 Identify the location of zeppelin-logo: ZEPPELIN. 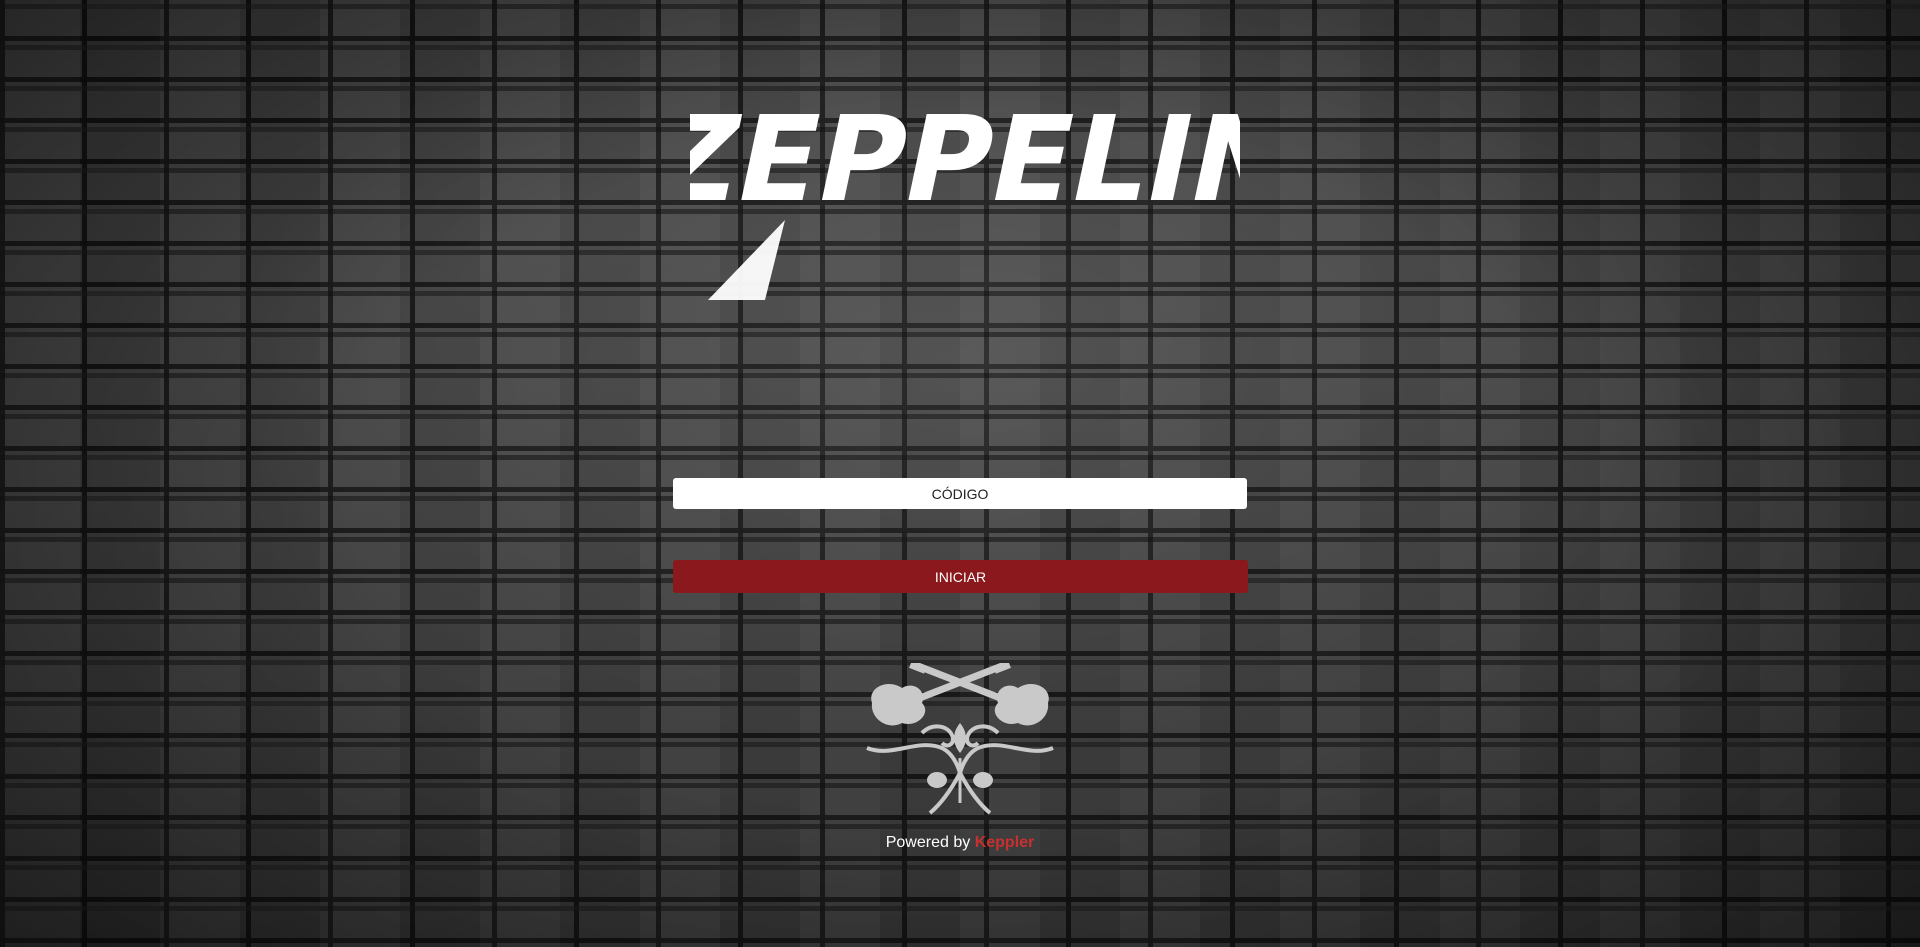
(965, 200).